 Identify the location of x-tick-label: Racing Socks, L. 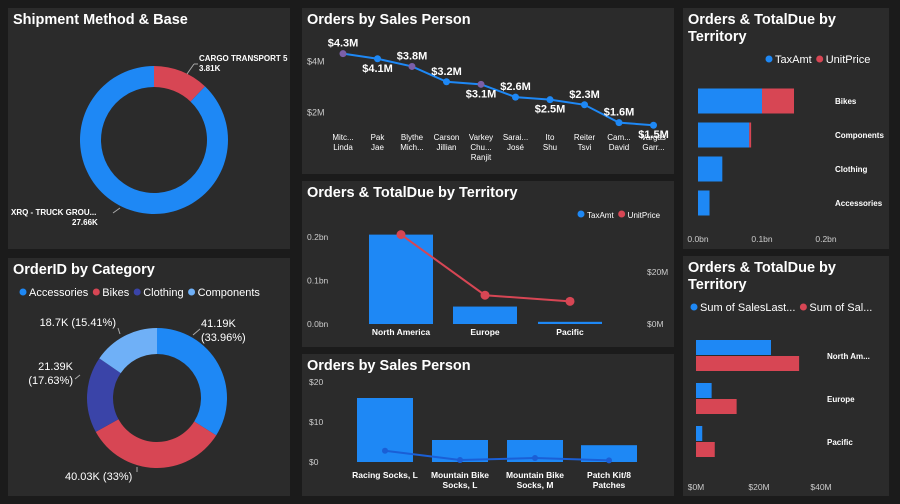
(385, 475).